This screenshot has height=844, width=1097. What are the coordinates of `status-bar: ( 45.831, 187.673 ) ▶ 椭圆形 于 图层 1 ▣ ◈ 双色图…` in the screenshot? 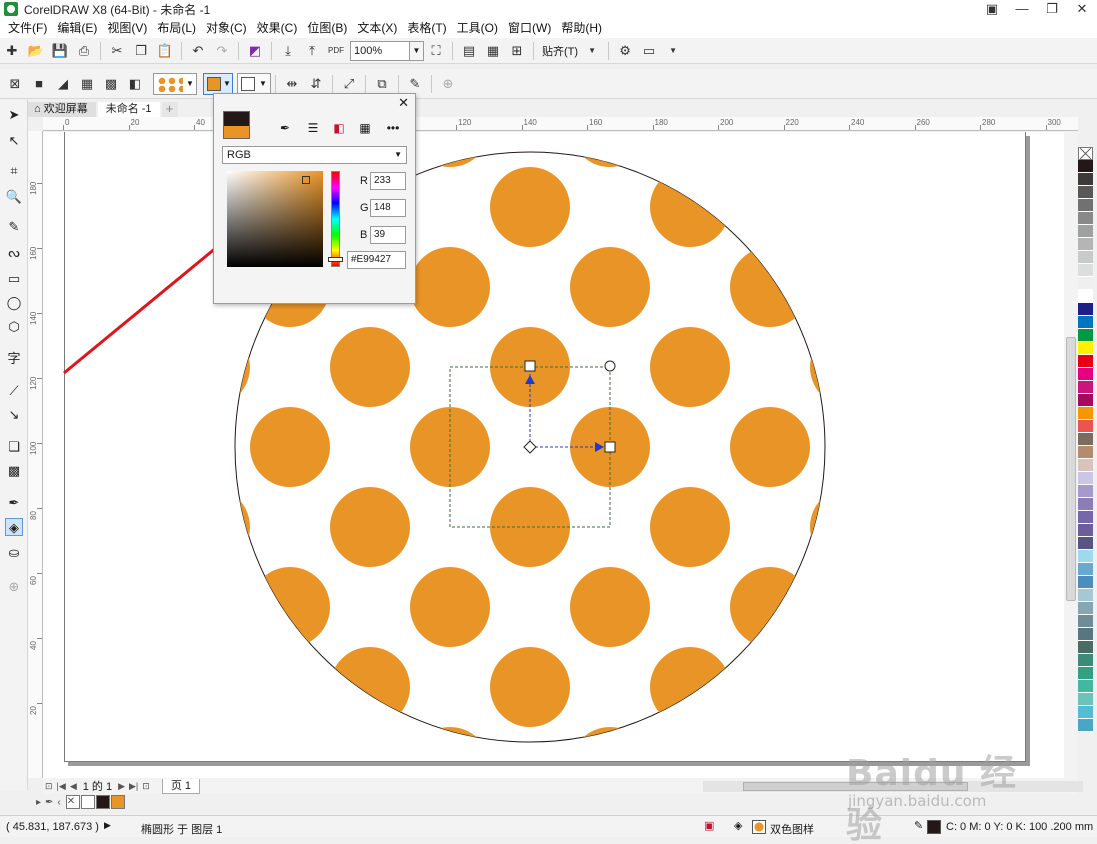 It's located at (548, 826).